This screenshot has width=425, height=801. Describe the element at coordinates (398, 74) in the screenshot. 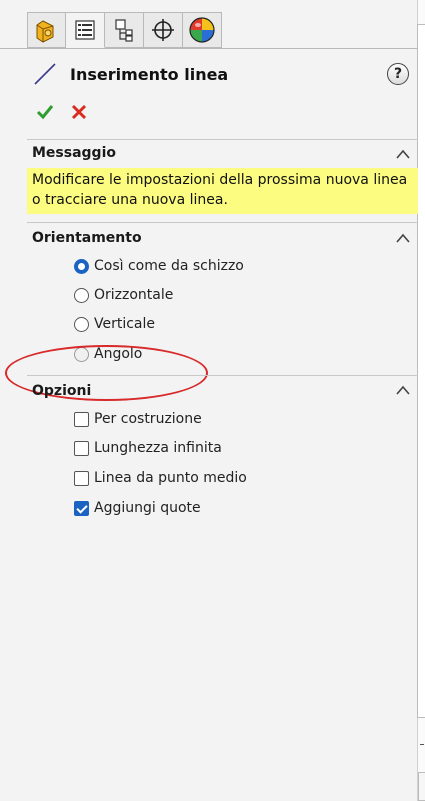

I see `help-button: ?` at that location.